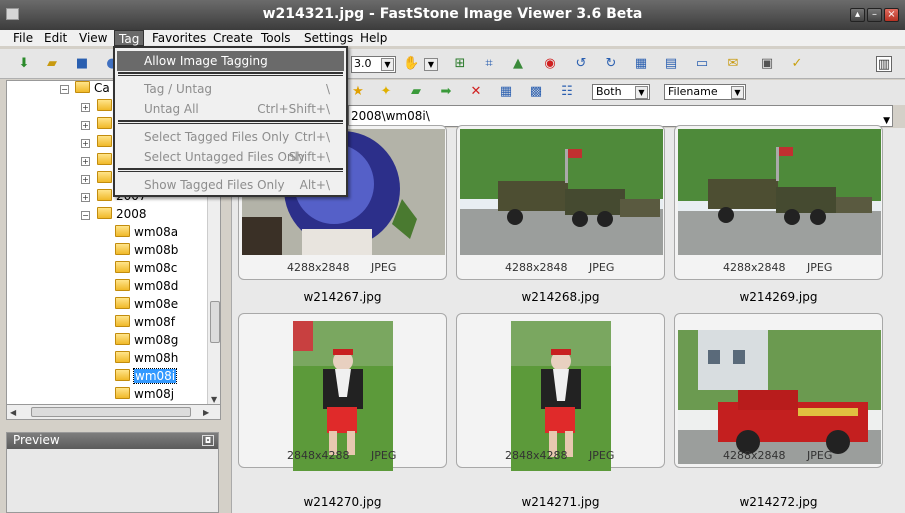 The image size is (905, 513). What do you see at coordinates (581, 64) in the screenshot?
I see `rotate-left-icon: ↺` at bounding box center [581, 64].